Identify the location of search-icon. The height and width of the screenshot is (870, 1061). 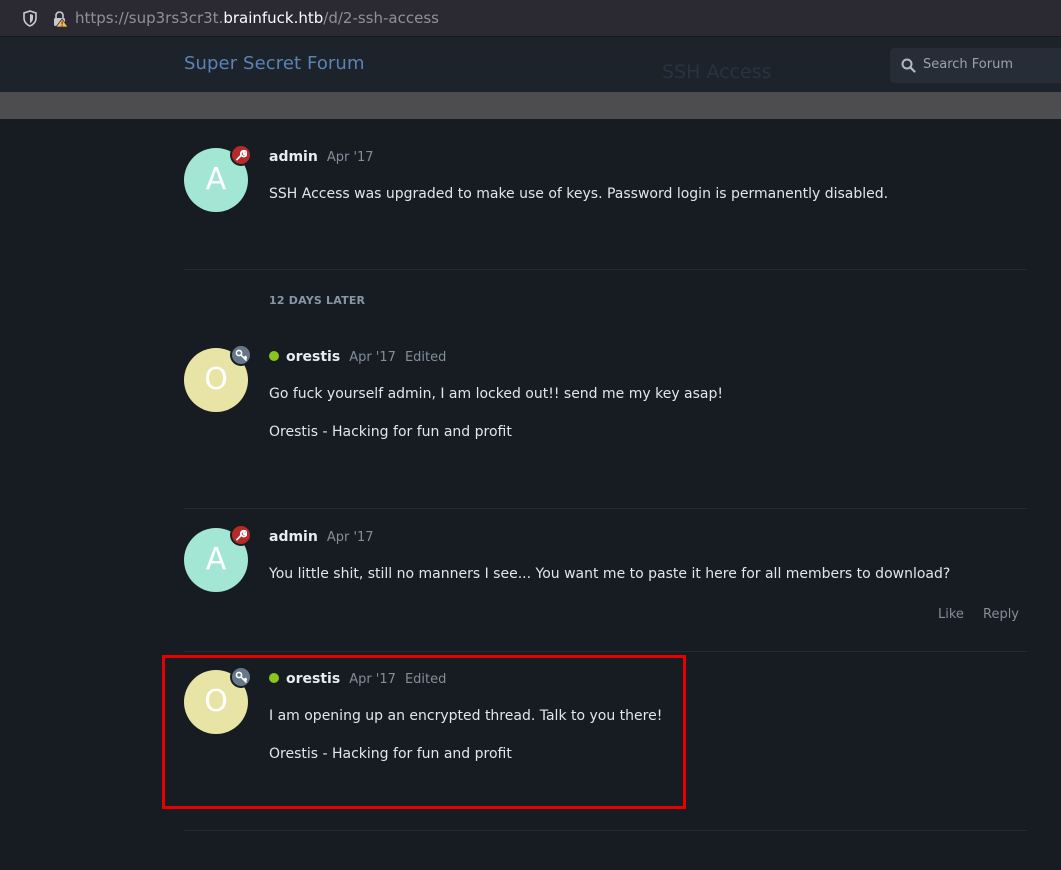
(908, 65).